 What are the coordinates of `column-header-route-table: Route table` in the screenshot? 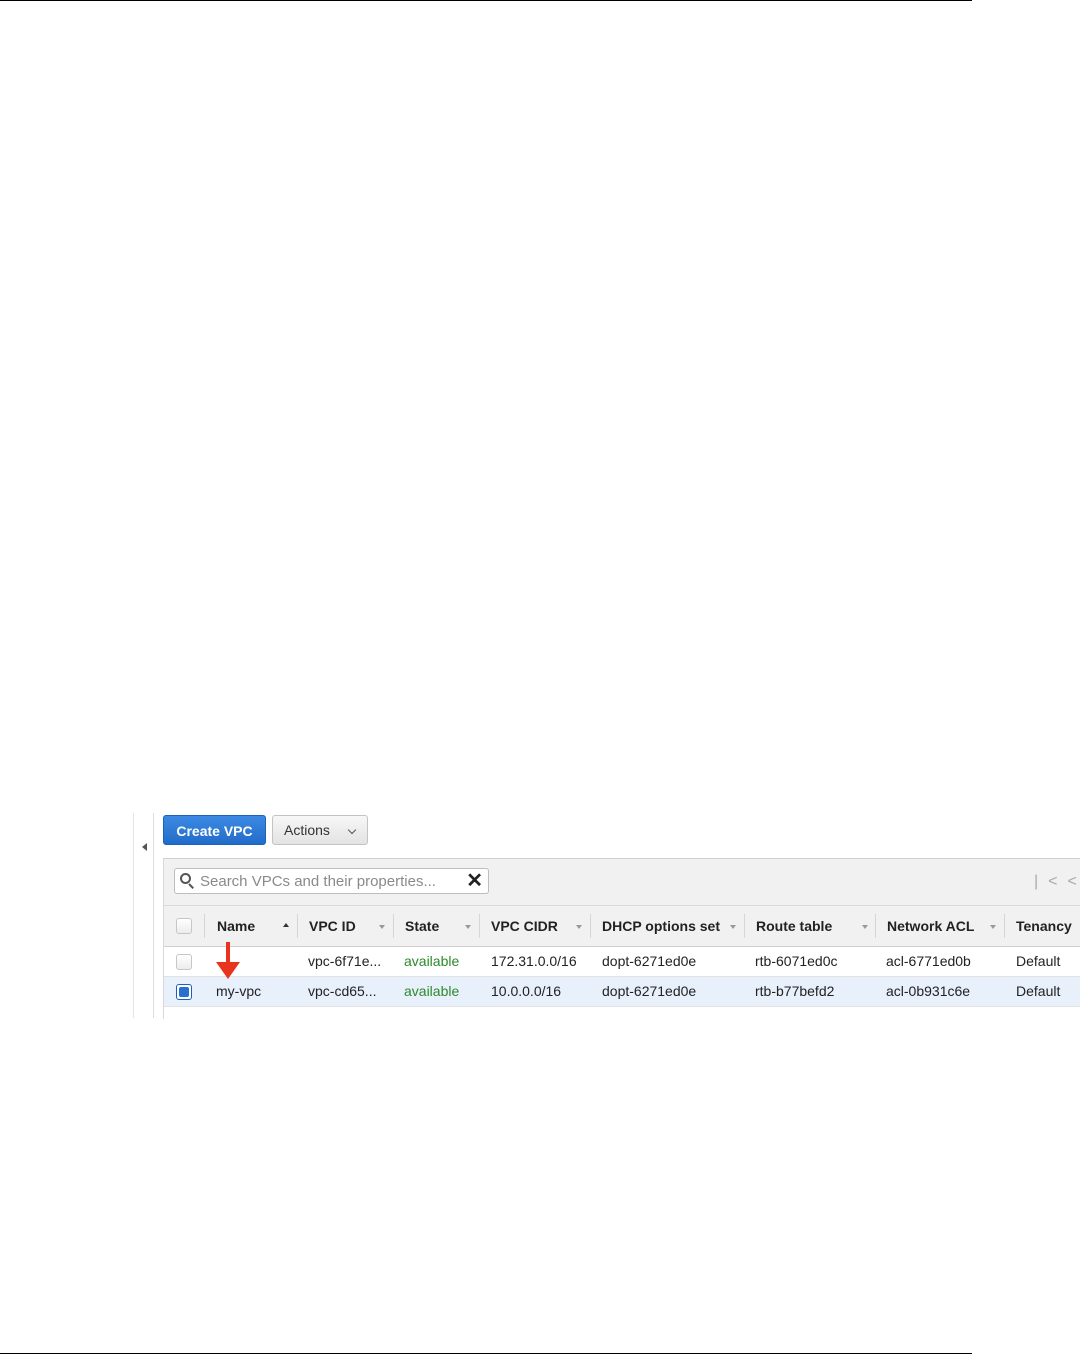 It's located at (794, 926).